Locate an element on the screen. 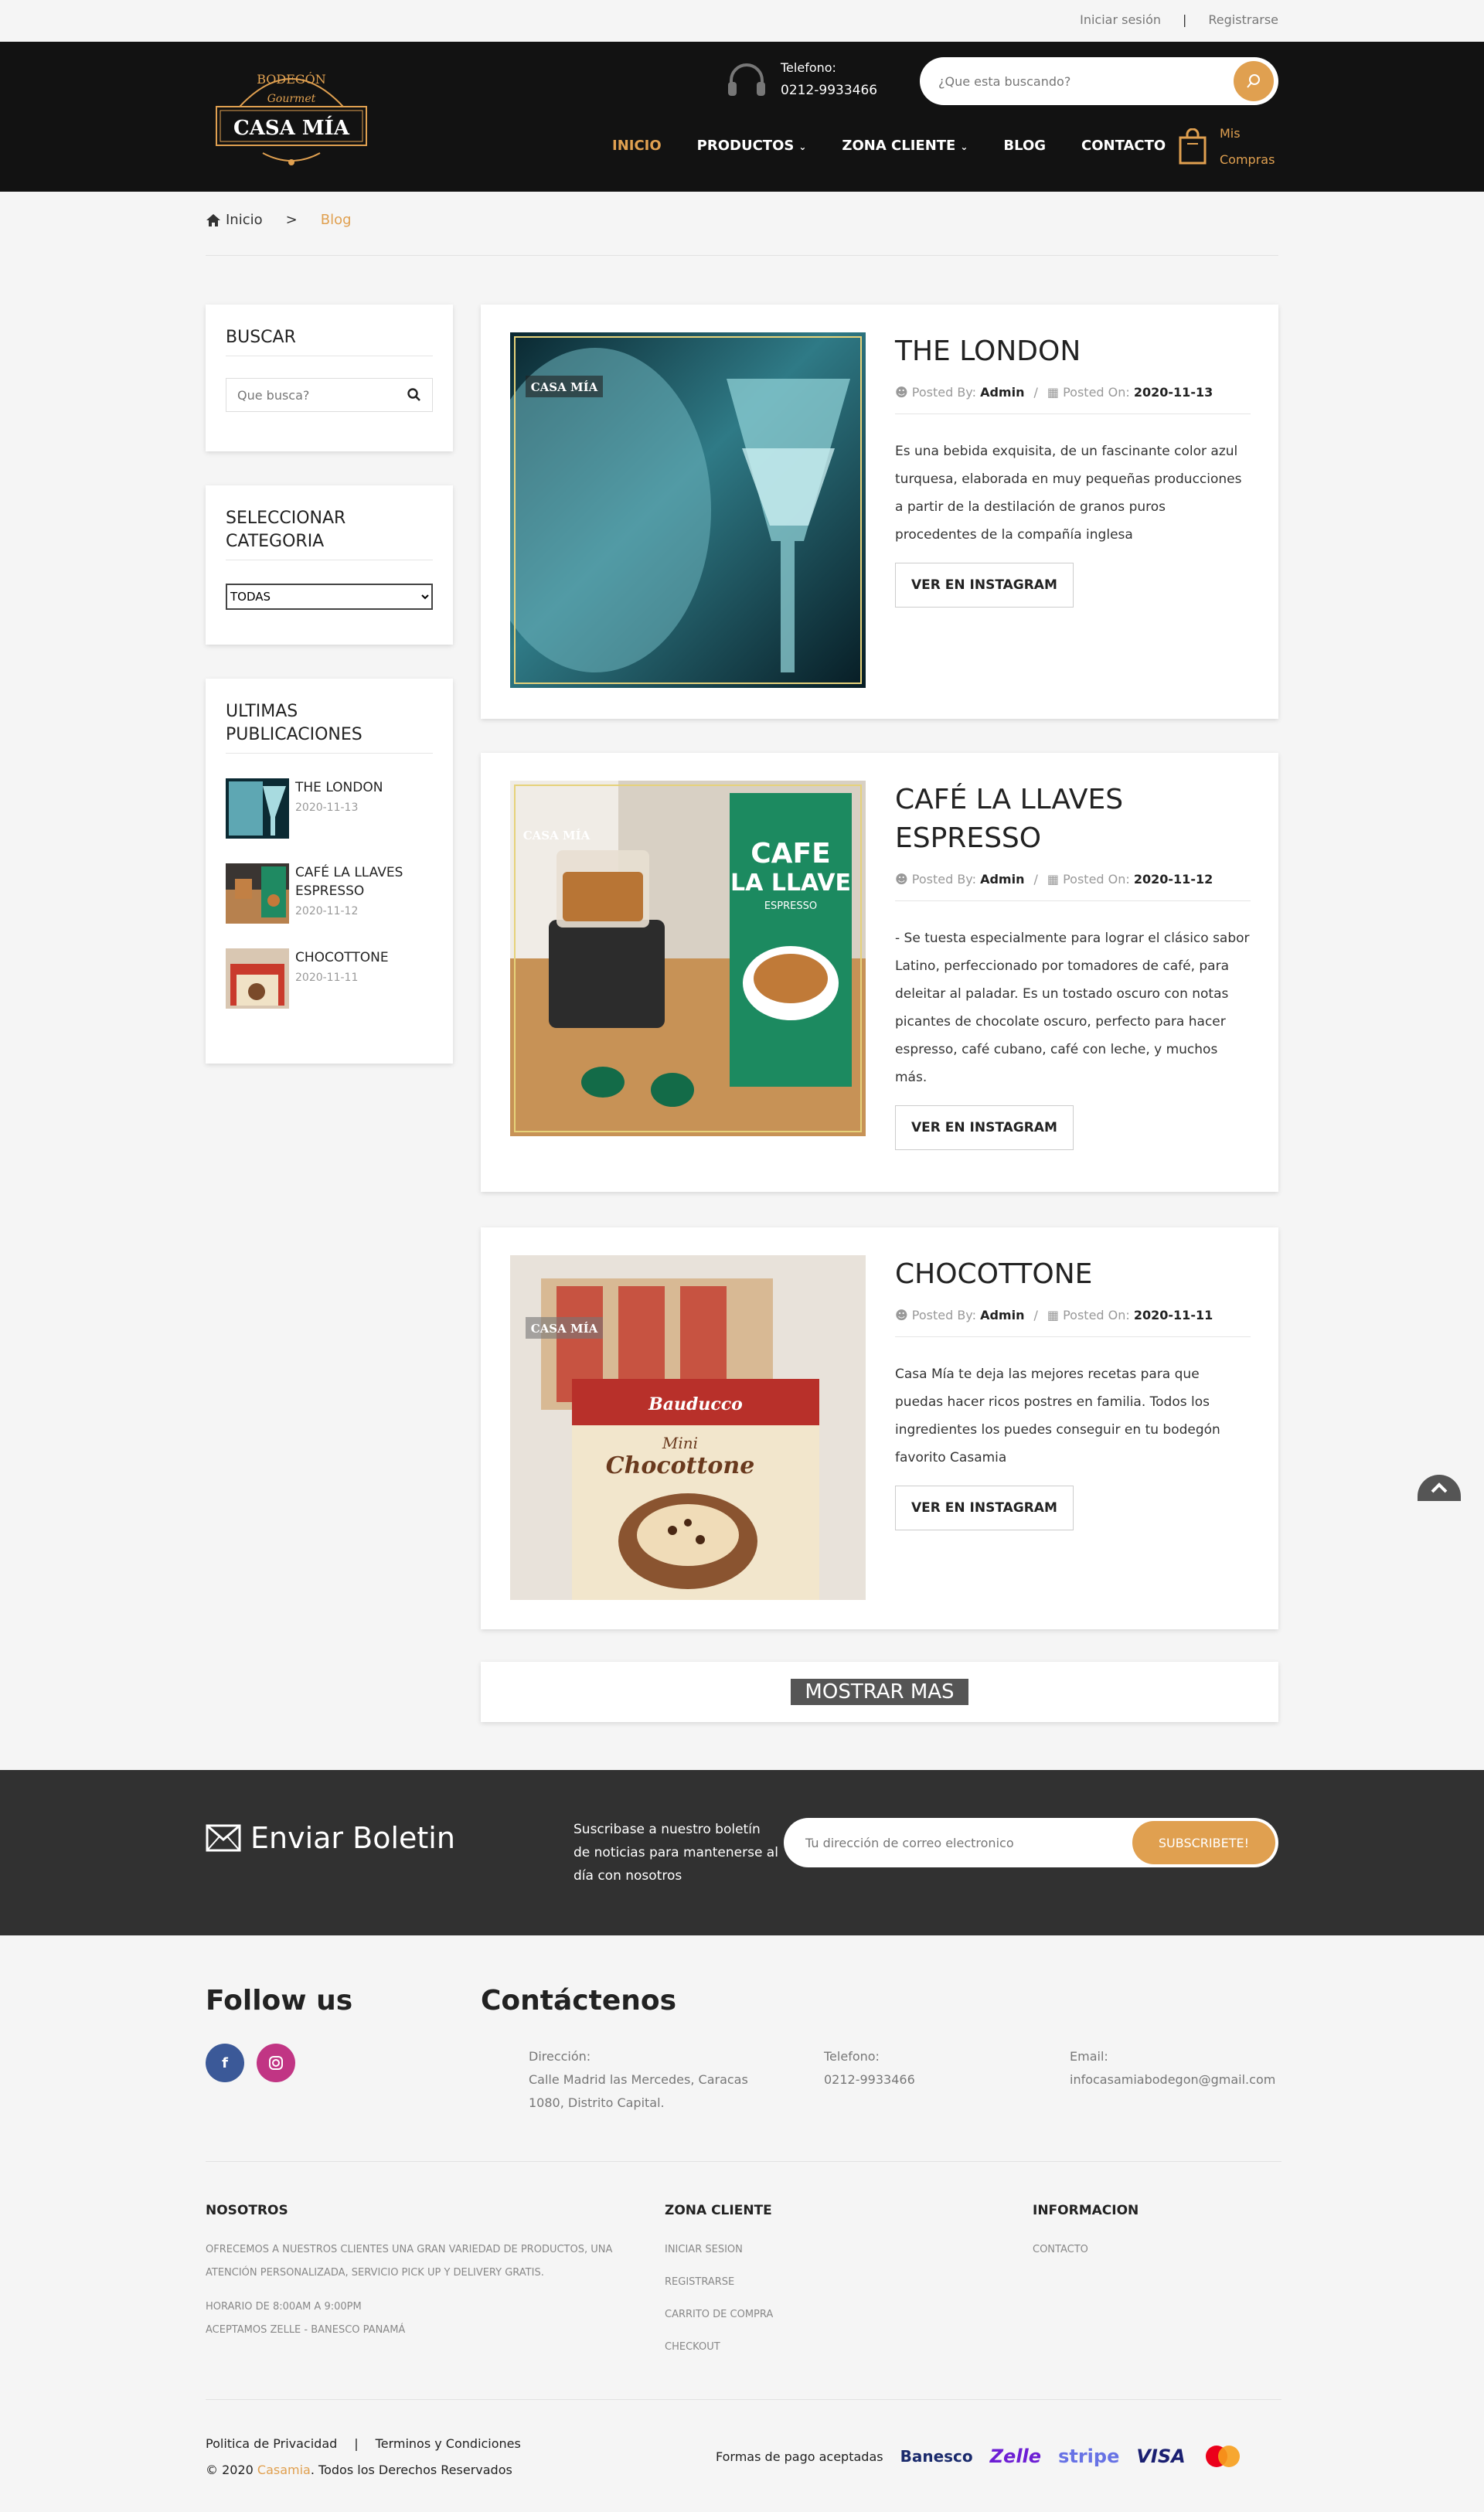 This screenshot has height=2512, width=1484. footer-link-carrito: CARRITO DE COMPRA is located at coordinates (719, 2314).